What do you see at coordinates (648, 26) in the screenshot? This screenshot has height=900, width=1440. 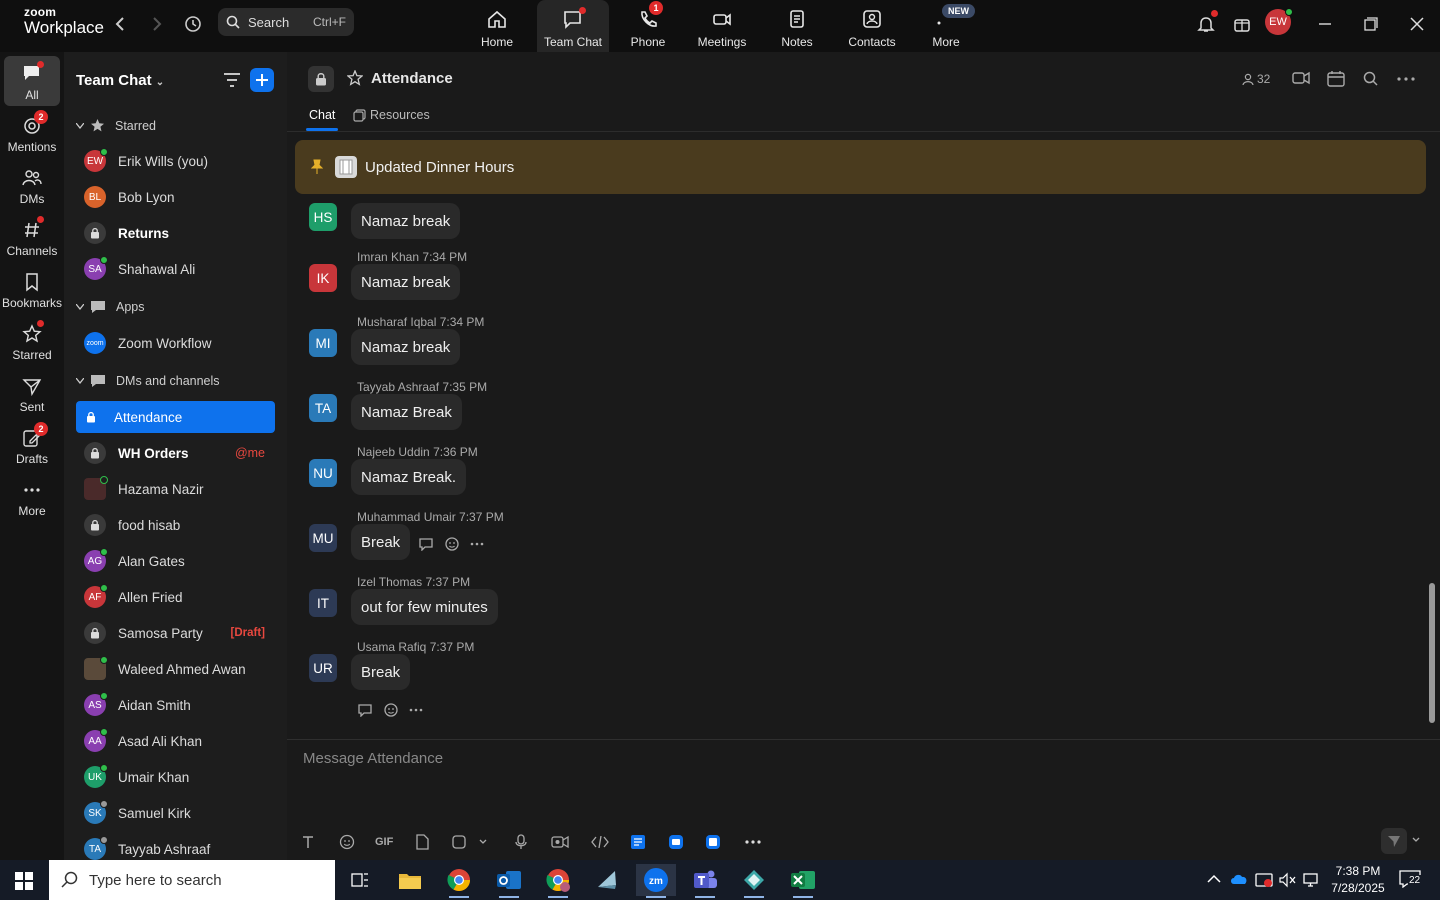 I see `topnav-phone: 1 Phone` at bounding box center [648, 26].